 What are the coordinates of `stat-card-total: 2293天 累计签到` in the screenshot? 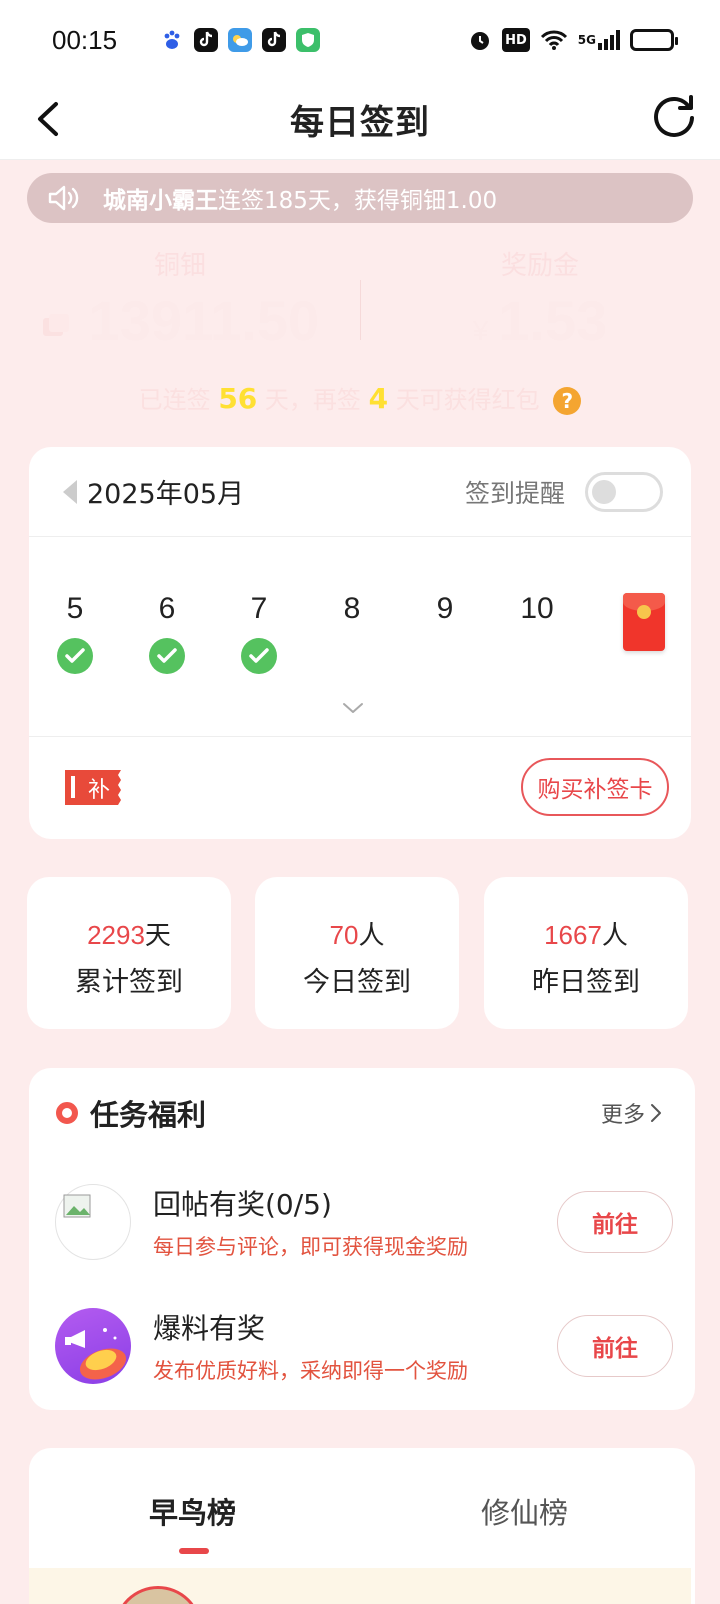 It's located at (129, 953).